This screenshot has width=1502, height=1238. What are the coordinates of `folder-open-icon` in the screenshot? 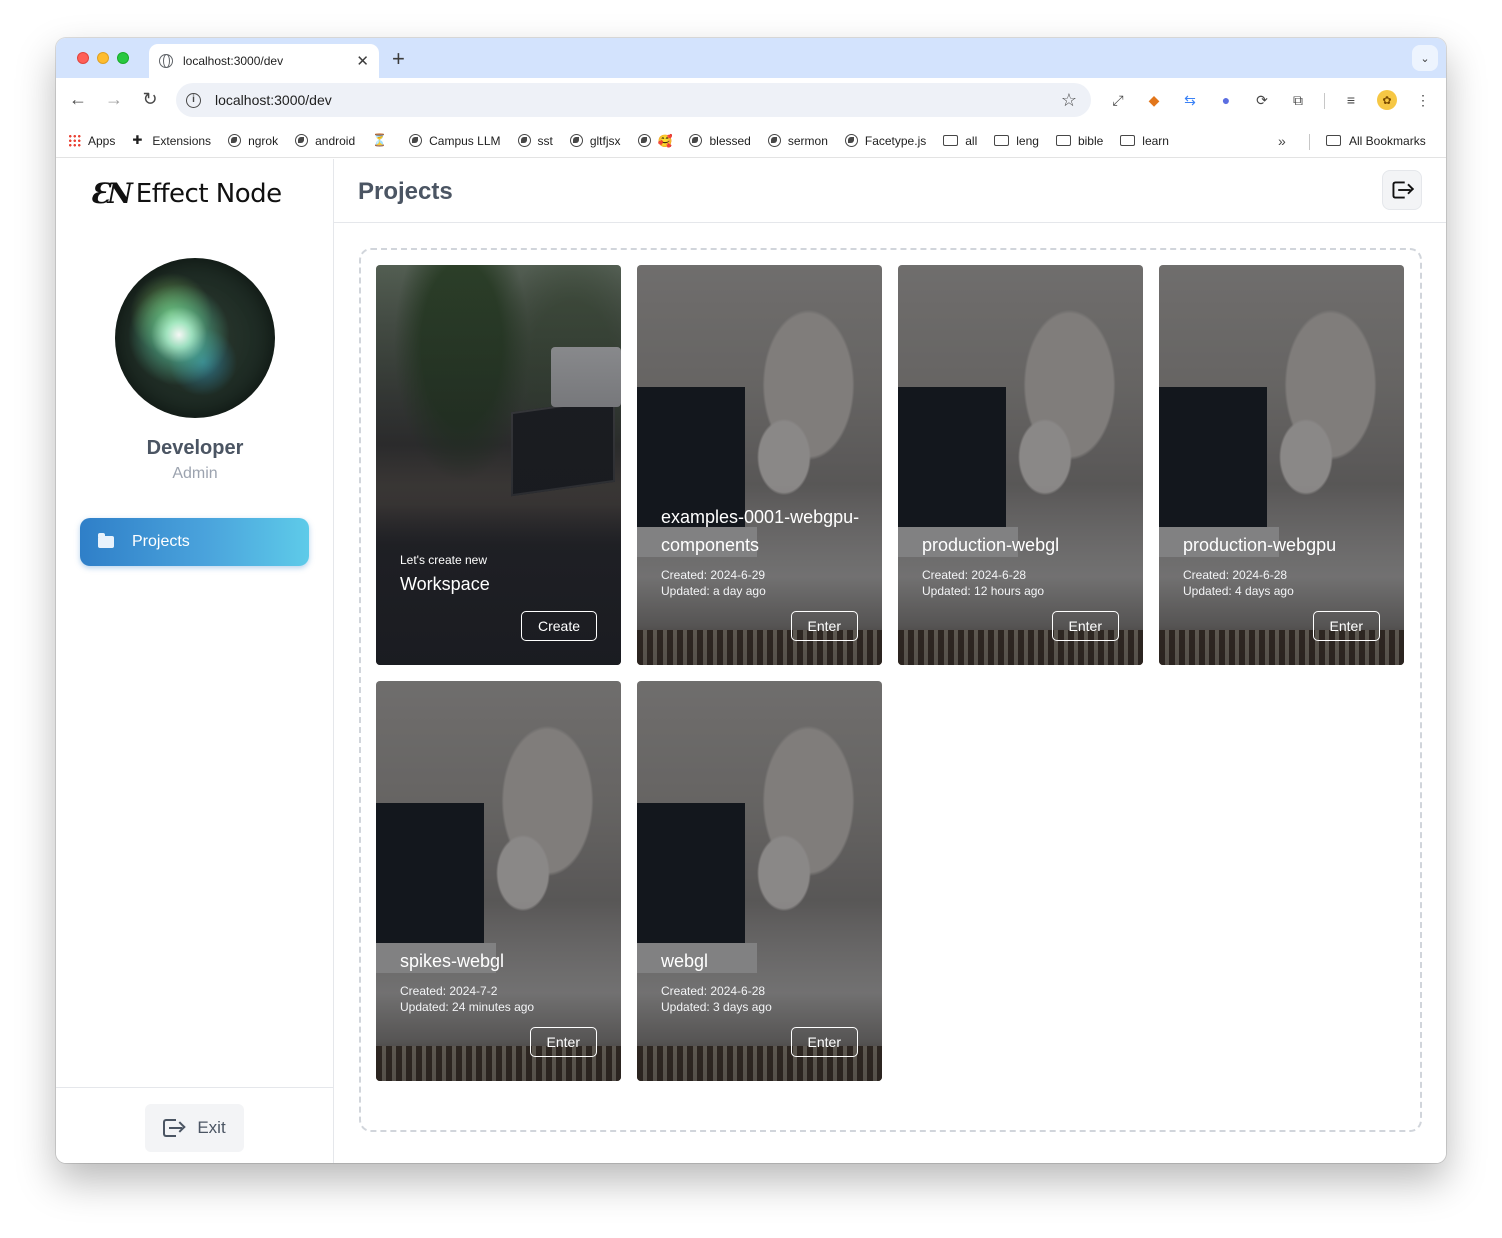 It's located at (106, 540).